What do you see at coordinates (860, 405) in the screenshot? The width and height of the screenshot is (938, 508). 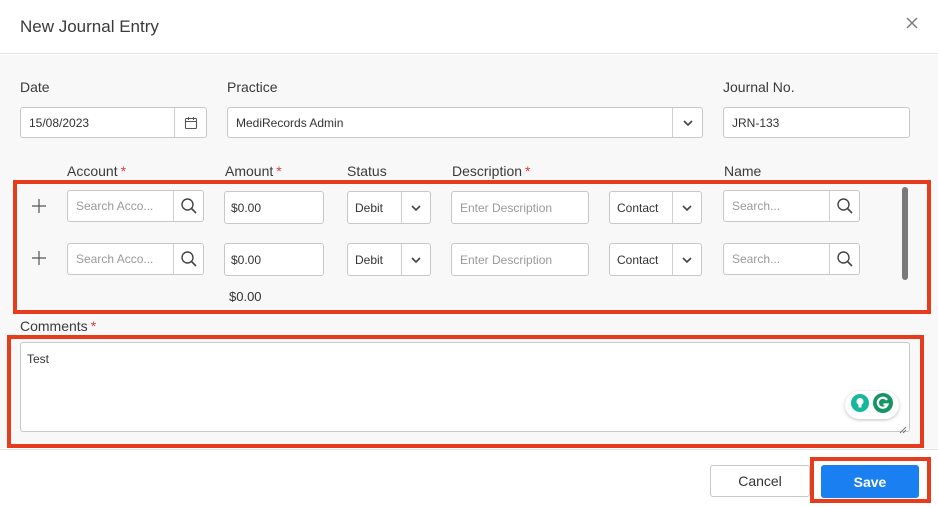 I see `lightbulb-icon` at bounding box center [860, 405].